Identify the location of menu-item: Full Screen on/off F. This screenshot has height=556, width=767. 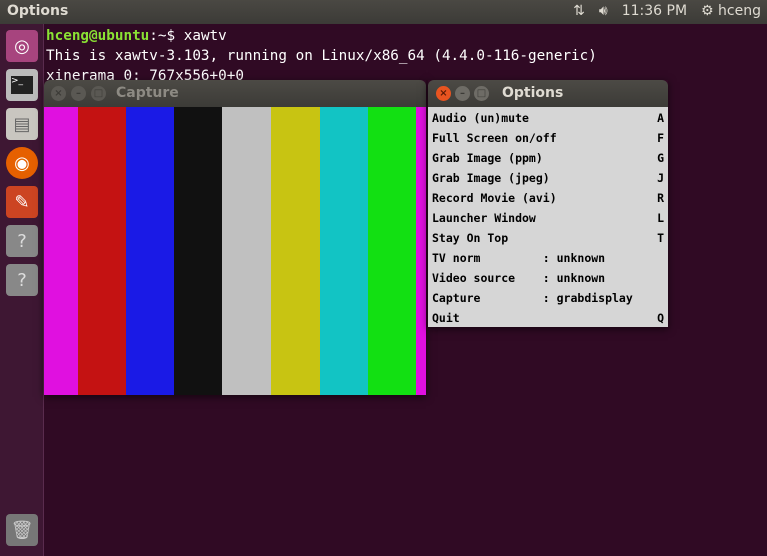
(548, 138).